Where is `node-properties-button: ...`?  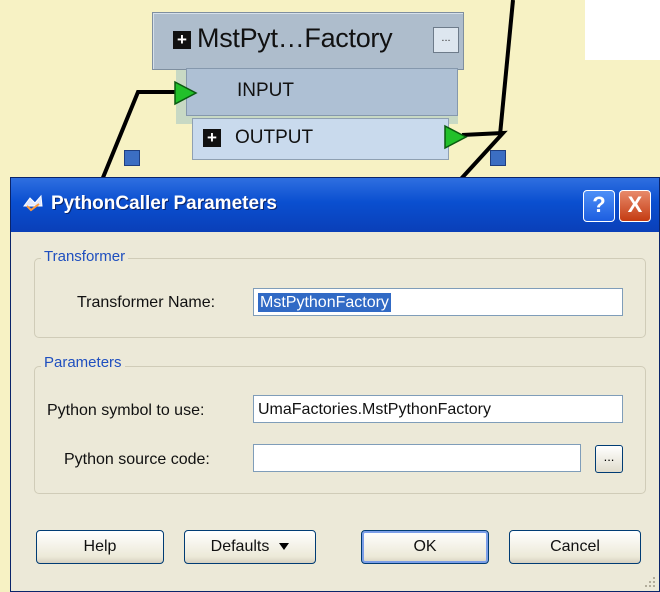 node-properties-button: ... is located at coordinates (446, 40).